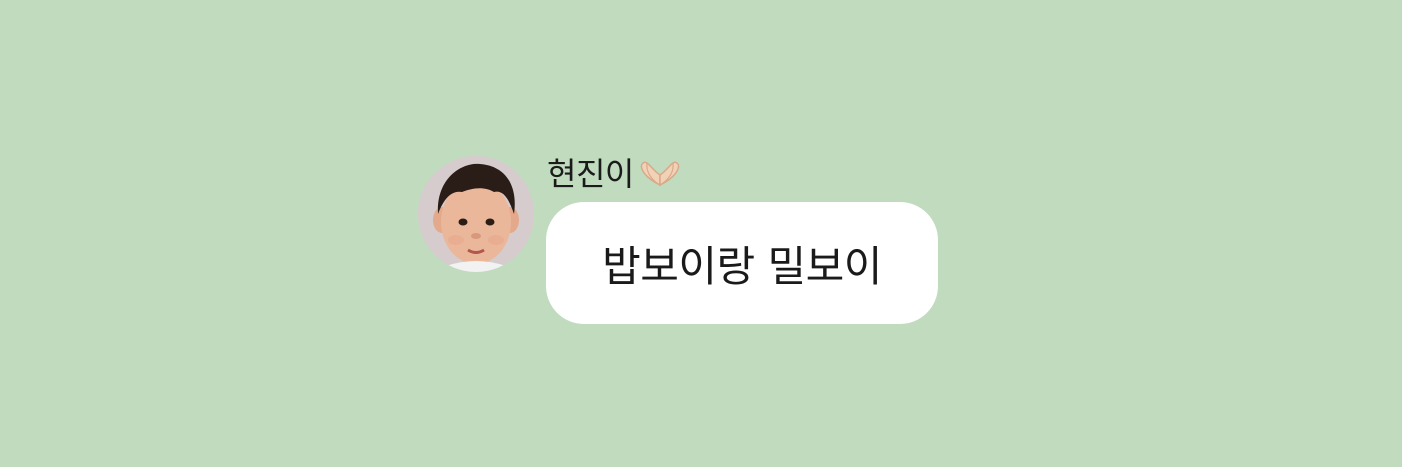 The width and height of the screenshot is (1402, 467). I want to click on message-bubble: 밥보이랑 밀보이, so click(742, 263).